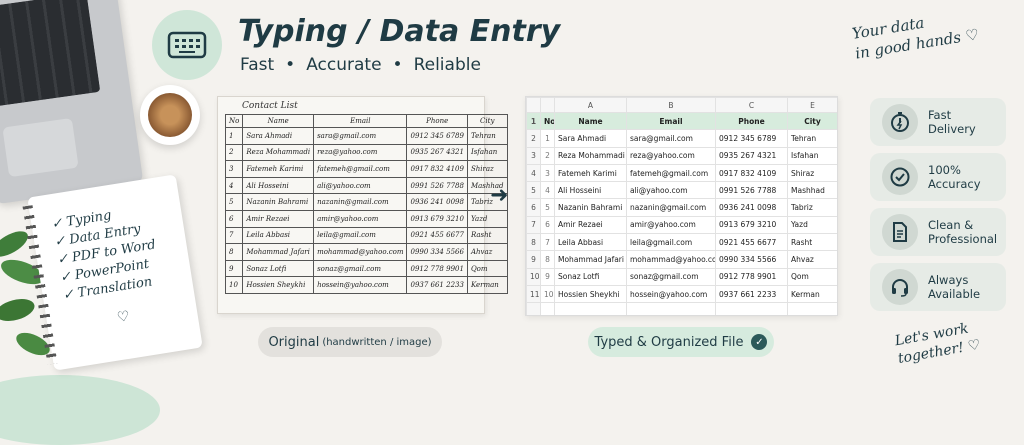 The image size is (1024, 445). Describe the element at coordinates (963, 239) in the screenshot. I see `feature-line: Professional` at that location.